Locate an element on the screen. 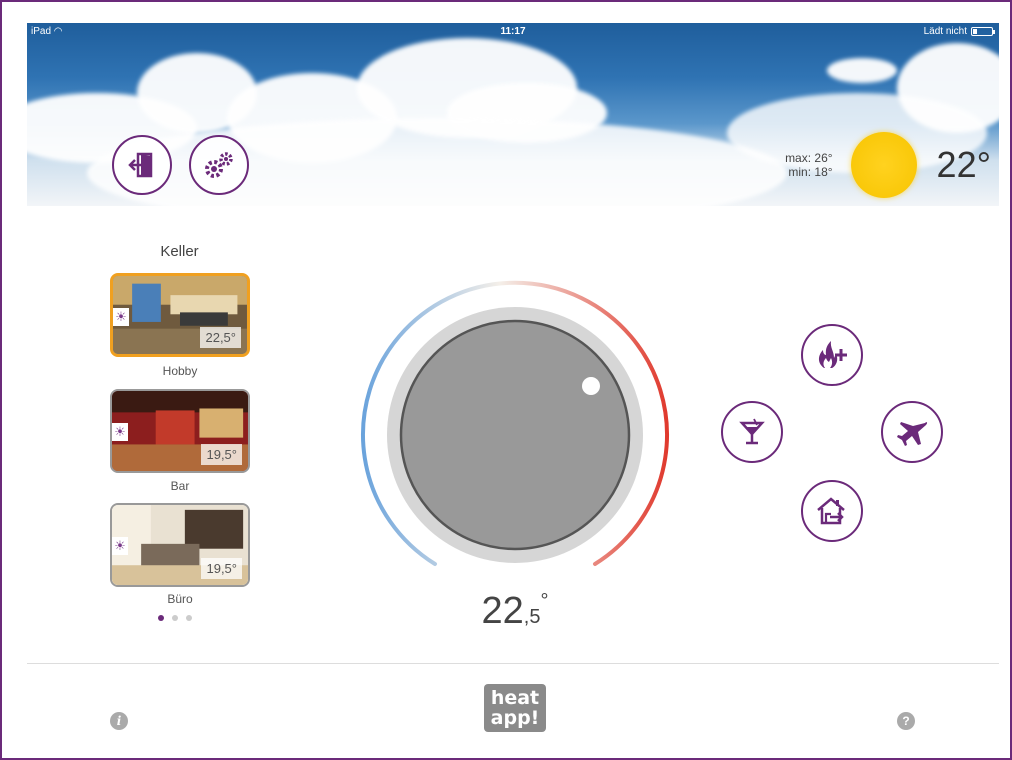 The width and height of the screenshot is (1012, 760). setpoint-whole: 22 is located at coordinates (502, 611).